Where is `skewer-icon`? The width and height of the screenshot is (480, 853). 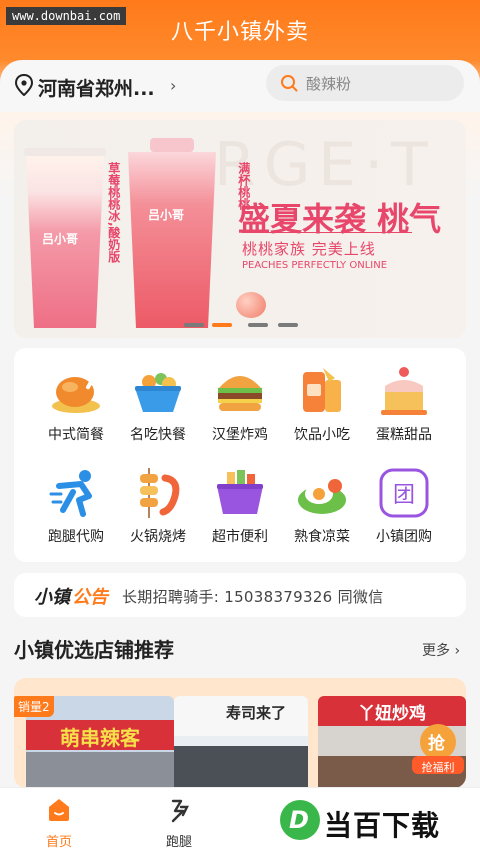
skewer-icon is located at coordinates (160, 493).